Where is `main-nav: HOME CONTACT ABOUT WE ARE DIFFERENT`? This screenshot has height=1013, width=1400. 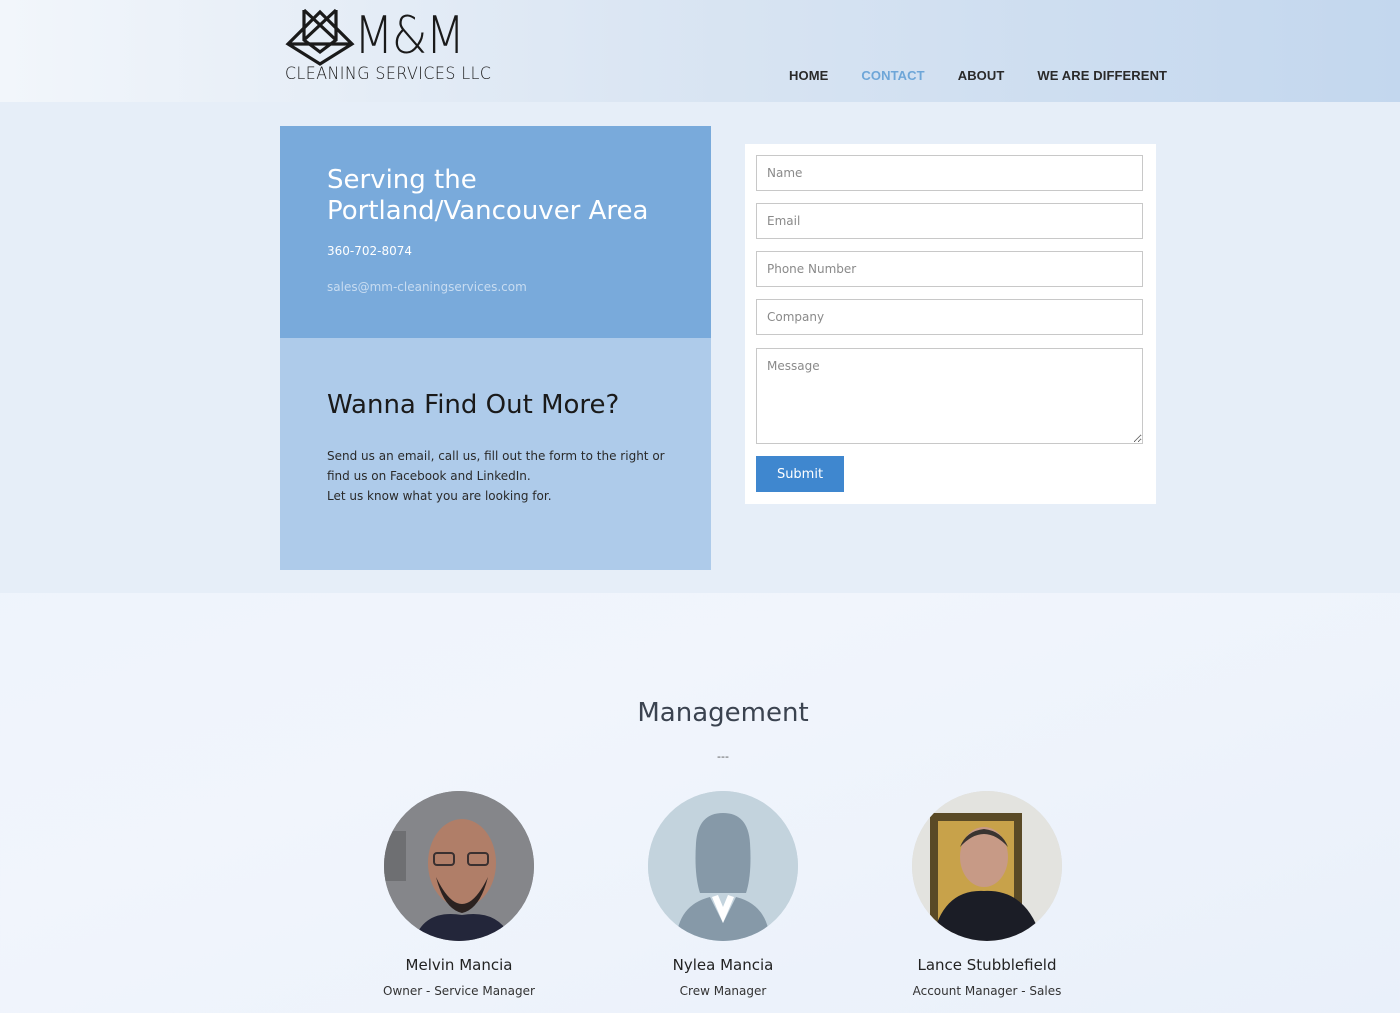 main-nav: HOME CONTACT ABOUT WE ARE DIFFERENT is located at coordinates (978, 75).